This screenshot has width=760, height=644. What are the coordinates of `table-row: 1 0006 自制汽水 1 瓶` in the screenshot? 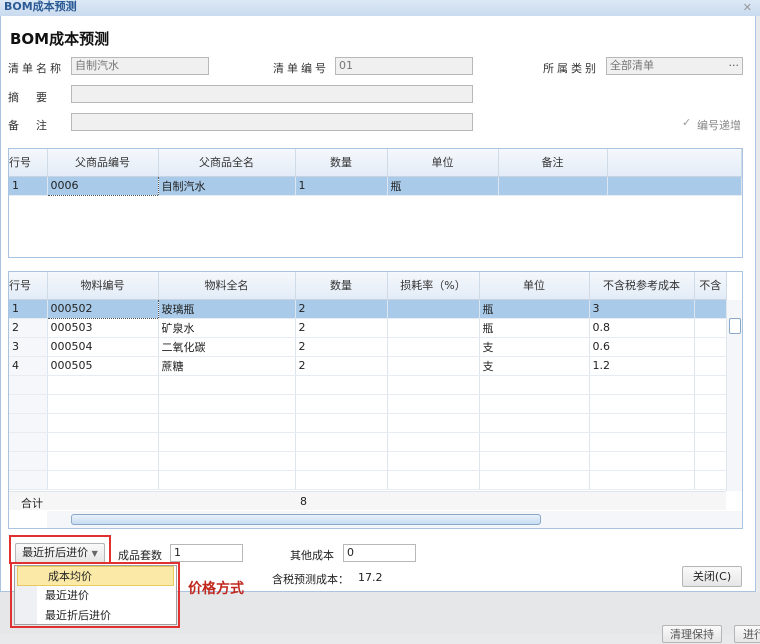 It's located at (375, 185).